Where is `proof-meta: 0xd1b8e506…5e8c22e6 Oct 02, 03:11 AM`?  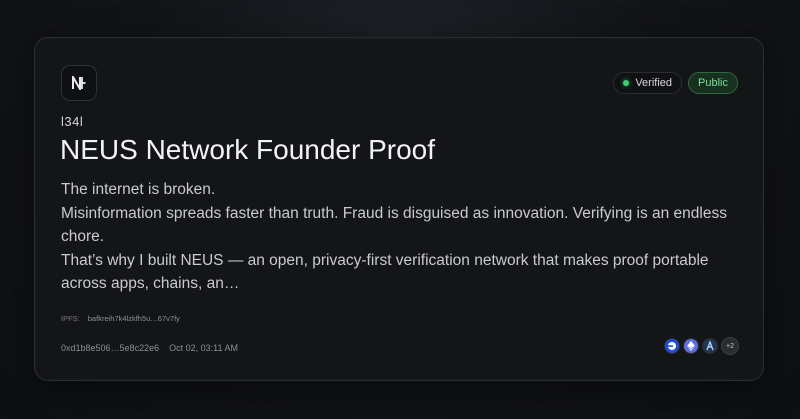 proof-meta: 0xd1b8e506…5e8c22e6 Oct 02, 03:11 AM is located at coordinates (149, 348).